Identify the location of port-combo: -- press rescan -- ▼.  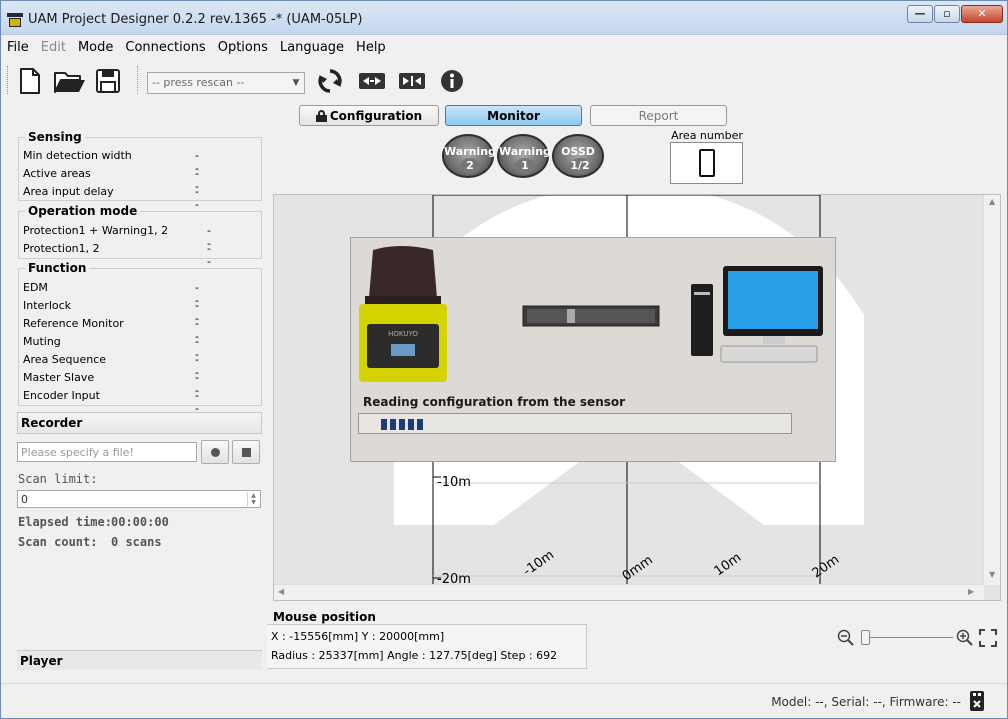
(226, 83).